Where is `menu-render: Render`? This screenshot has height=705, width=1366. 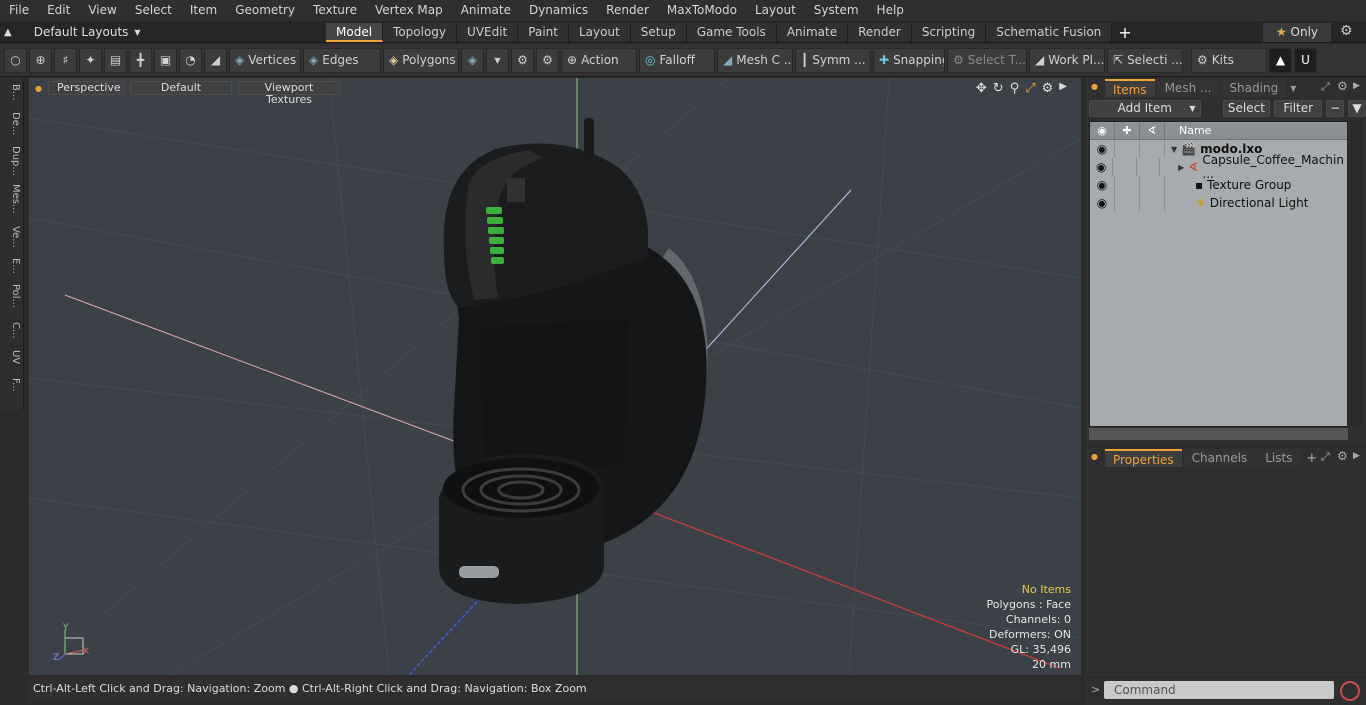
menu-render: Render is located at coordinates (627, 10).